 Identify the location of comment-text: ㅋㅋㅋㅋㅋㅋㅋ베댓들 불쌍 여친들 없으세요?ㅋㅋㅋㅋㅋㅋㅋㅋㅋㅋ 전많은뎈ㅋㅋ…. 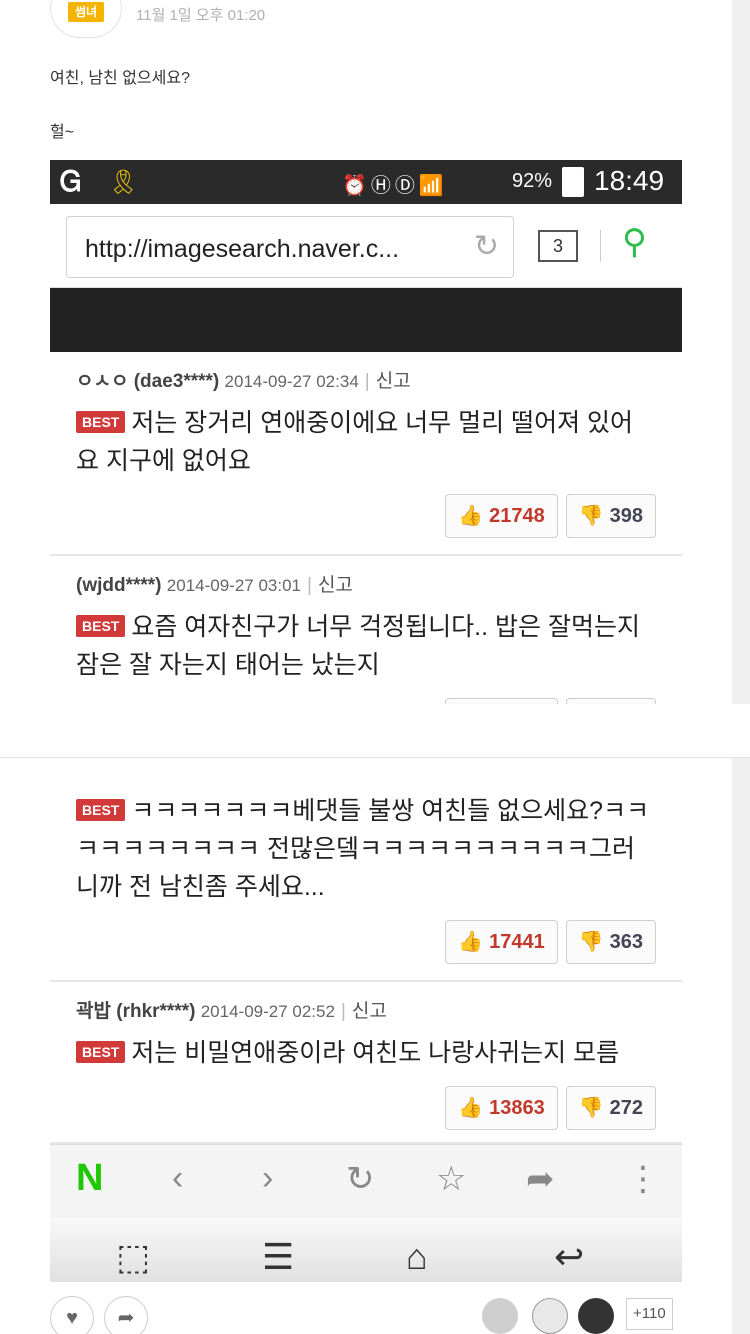
(363, 849).